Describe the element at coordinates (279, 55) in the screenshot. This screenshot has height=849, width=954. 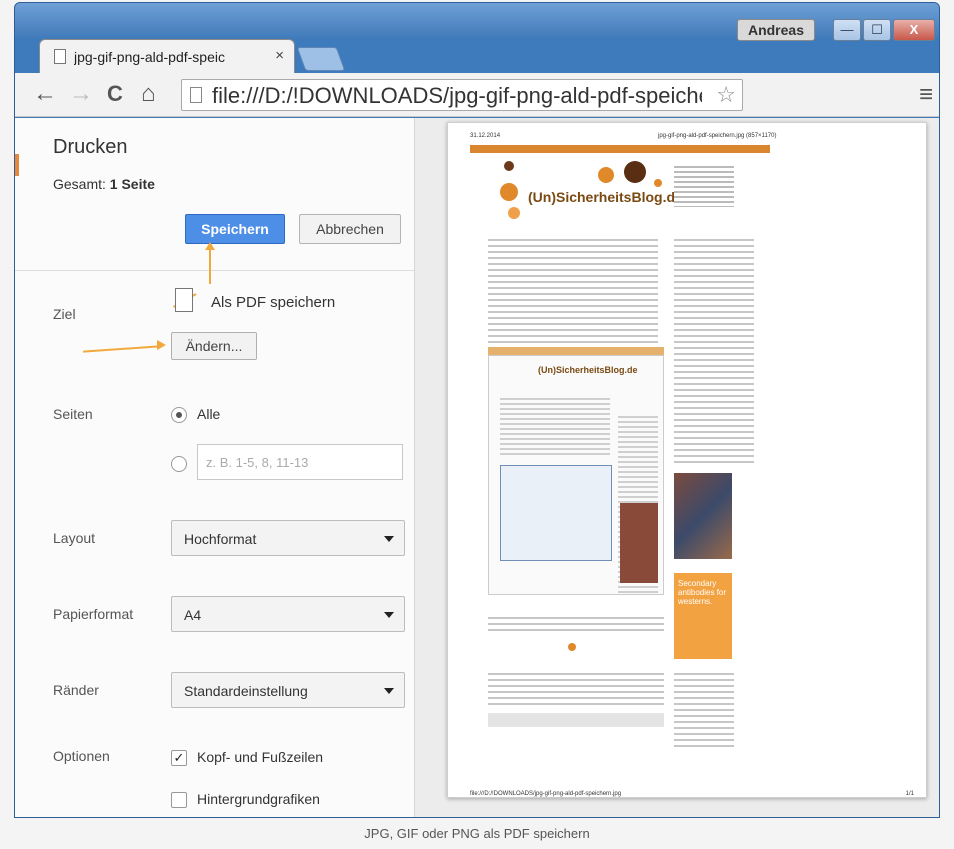
I see `tab-close-icon: ×` at that location.